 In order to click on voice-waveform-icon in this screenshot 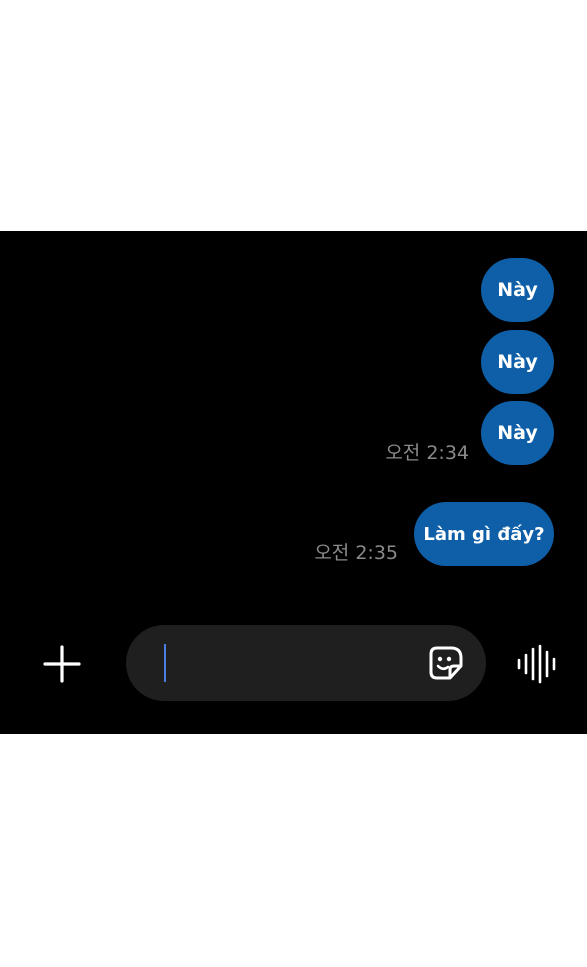, I will do `click(536, 664)`.